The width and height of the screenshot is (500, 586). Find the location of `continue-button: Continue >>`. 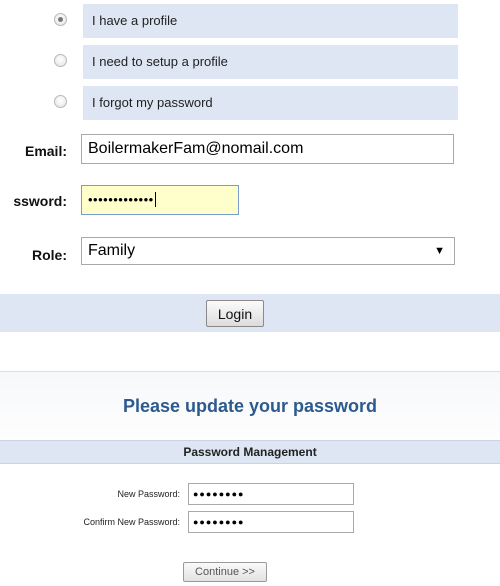

continue-button: Continue >> is located at coordinates (225, 572).